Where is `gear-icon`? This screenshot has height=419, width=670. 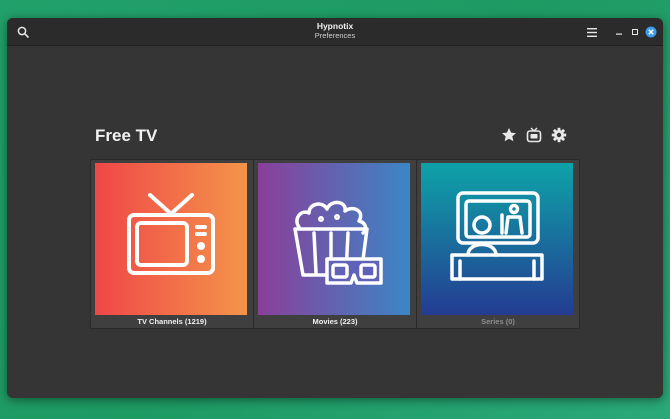
gear-icon is located at coordinates (559, 135).